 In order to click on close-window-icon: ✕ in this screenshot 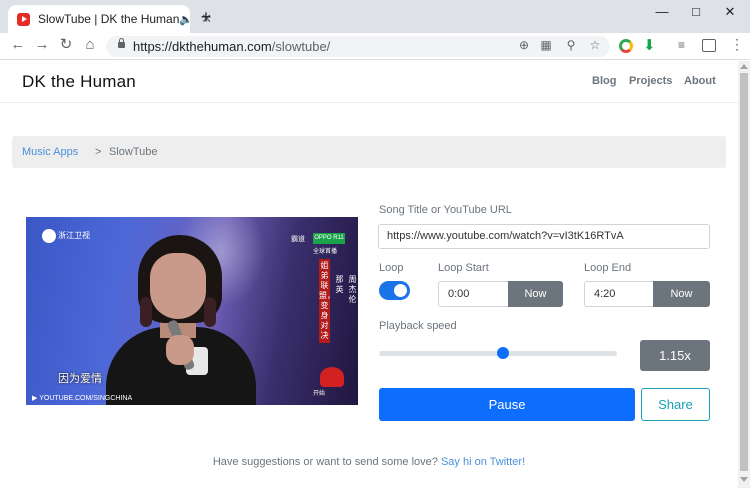, I will do `click(730, 12)`.